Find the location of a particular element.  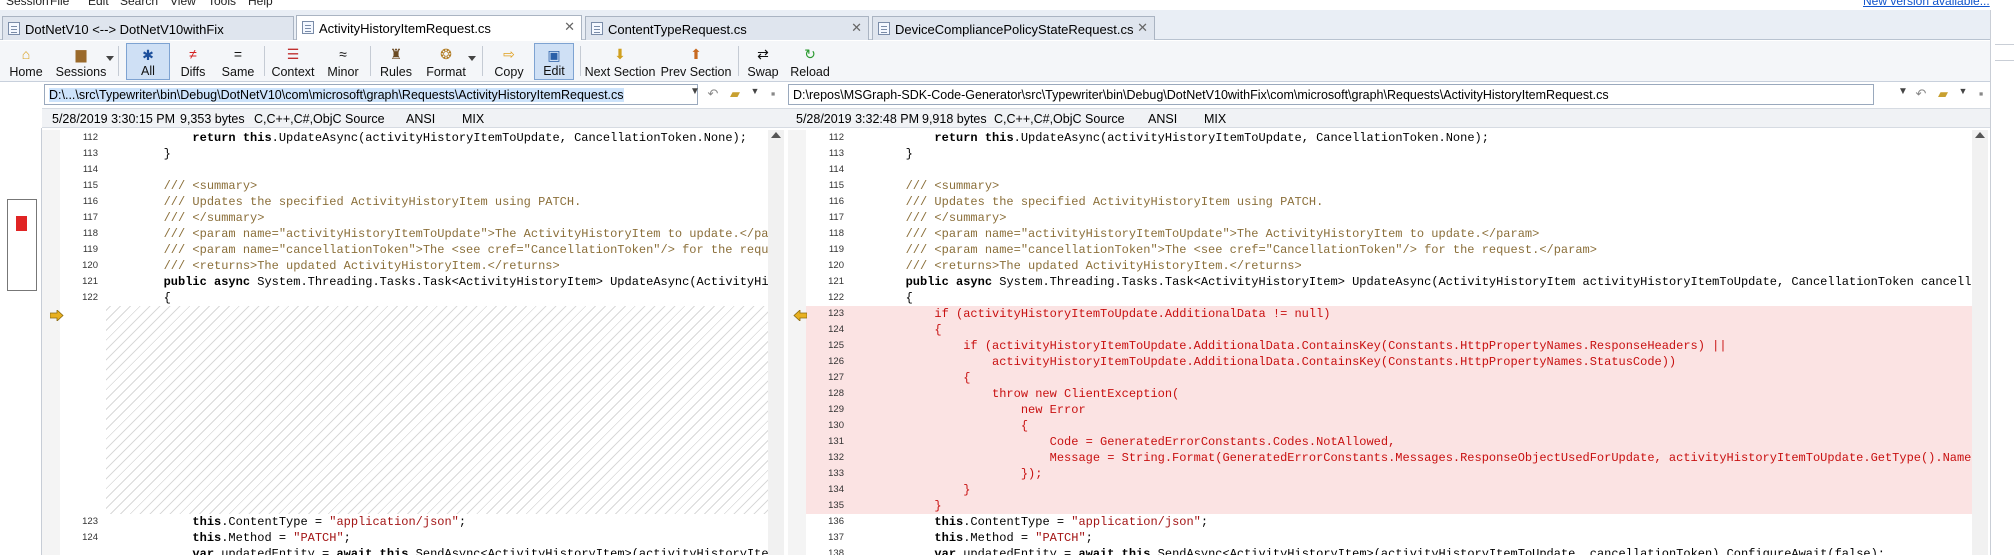

left-encoding: ANSI is located at coordinates (420, 119).